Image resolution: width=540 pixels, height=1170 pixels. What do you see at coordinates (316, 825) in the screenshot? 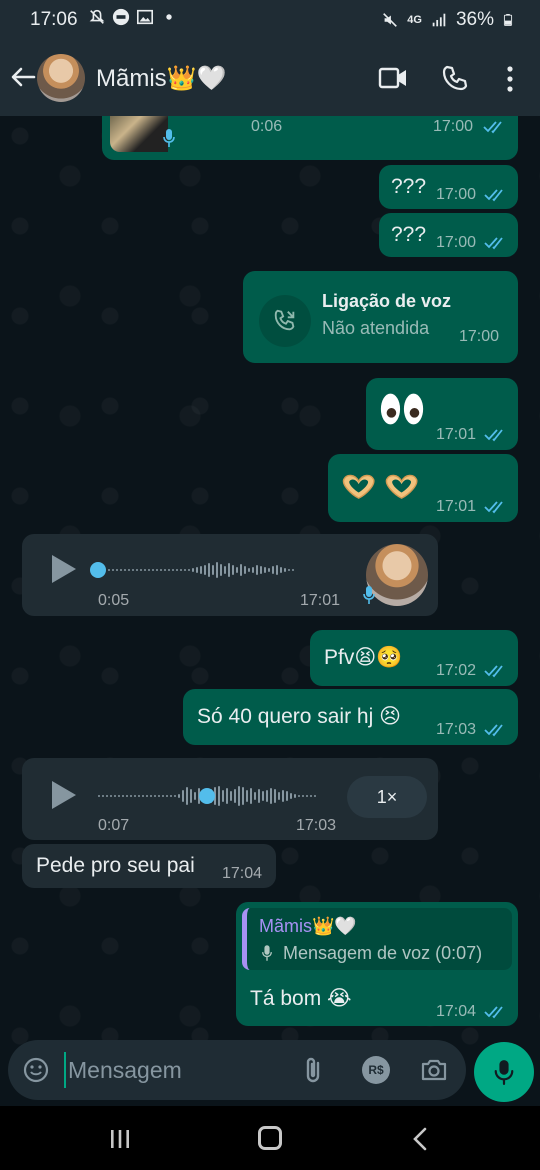
I see `message-time: 17:03` at bounding box center [316, 825].